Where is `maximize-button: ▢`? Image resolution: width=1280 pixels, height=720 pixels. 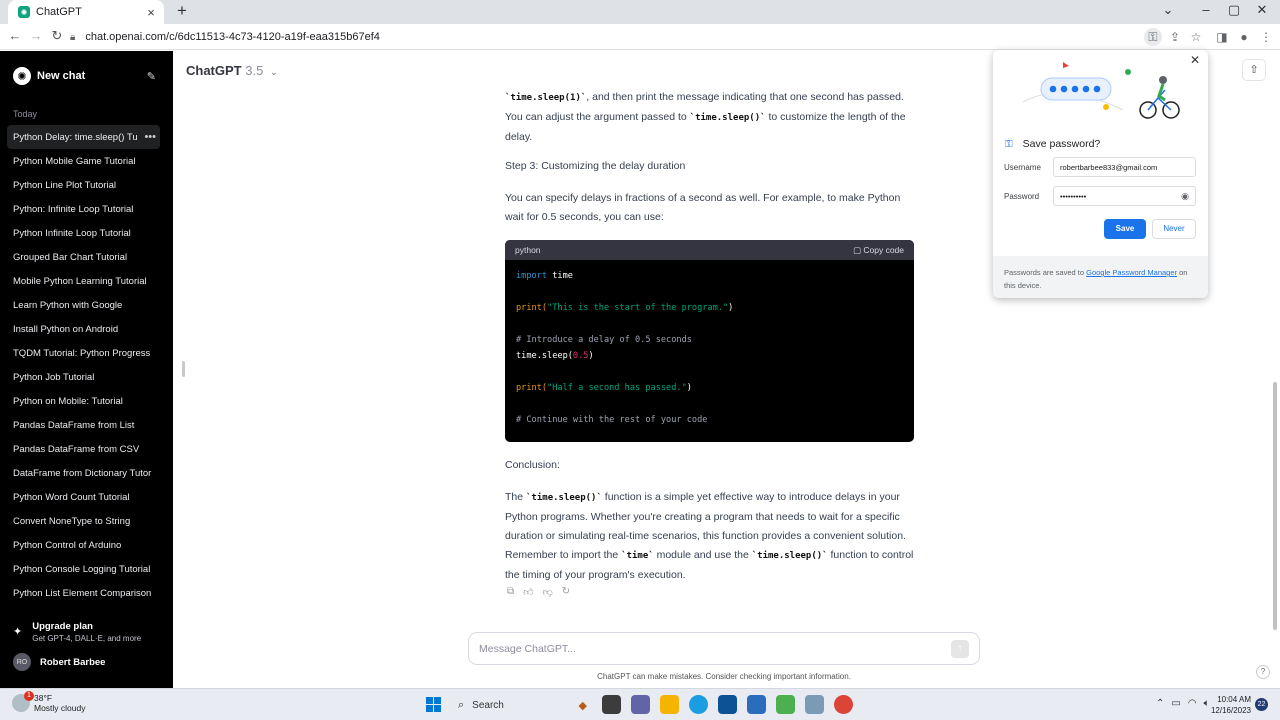
maximize-button: ▢ is located at coordinates (1234, 10).